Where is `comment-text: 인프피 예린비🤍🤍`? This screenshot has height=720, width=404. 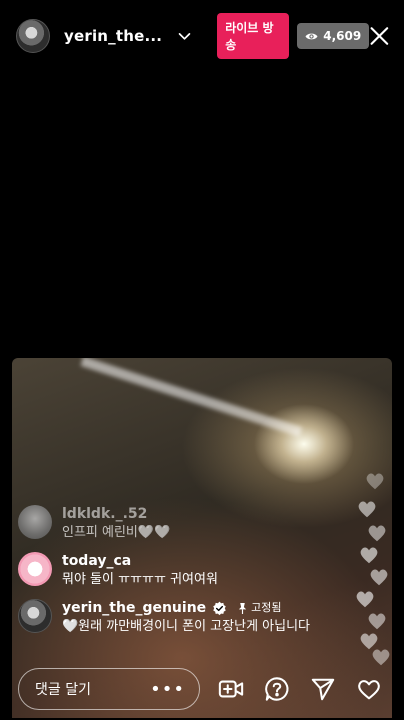
comment-text: 인프피 예린비🤍🤍 is located at coordinates (116, 532).